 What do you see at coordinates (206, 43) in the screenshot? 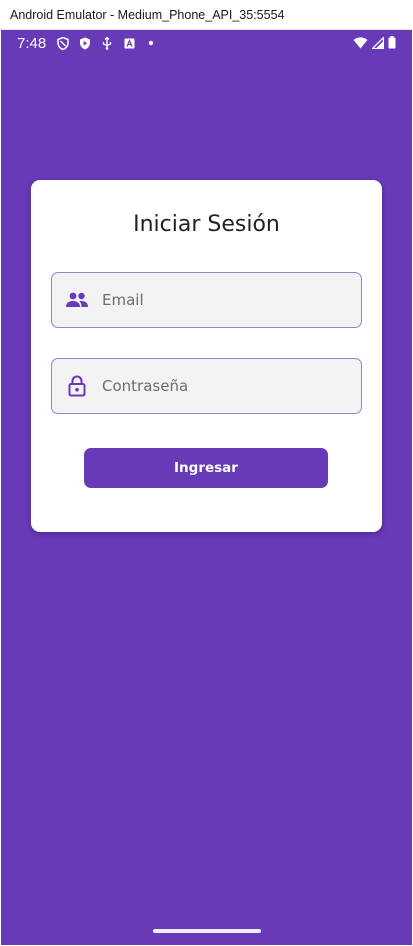
I see `status-bar: 7:48` at bounding box center [206, 43].